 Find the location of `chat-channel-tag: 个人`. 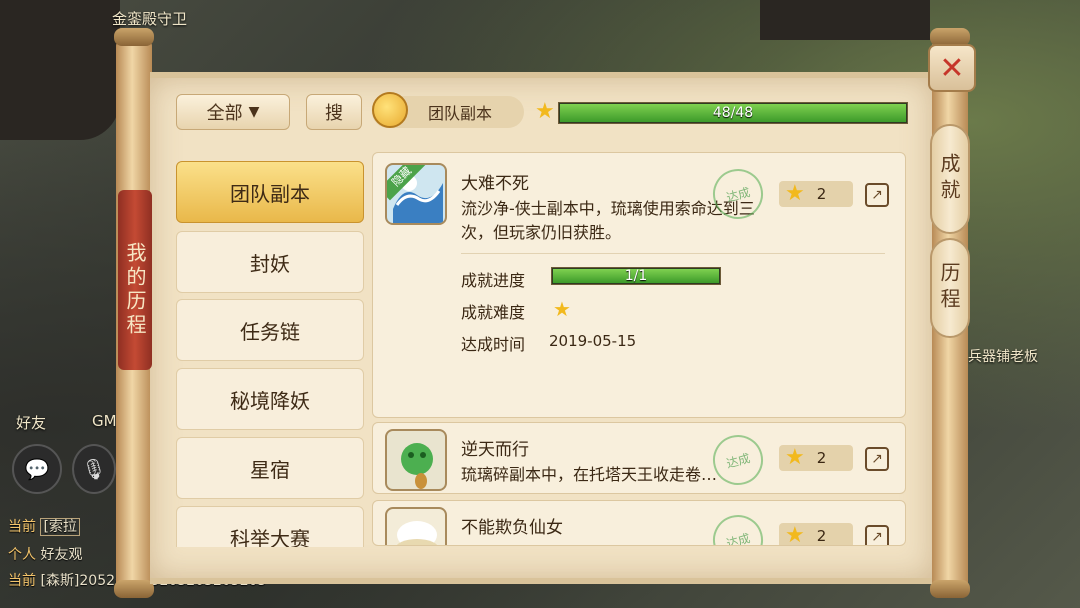

chat-channel-tag: 个人 is located at coordinates (22, 555).